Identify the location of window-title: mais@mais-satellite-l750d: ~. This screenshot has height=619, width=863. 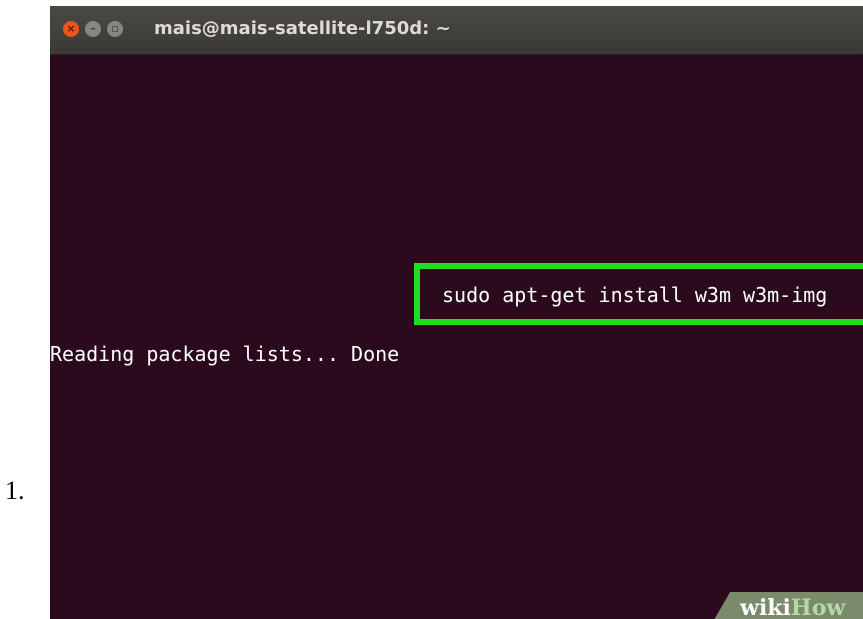
(302, 28).